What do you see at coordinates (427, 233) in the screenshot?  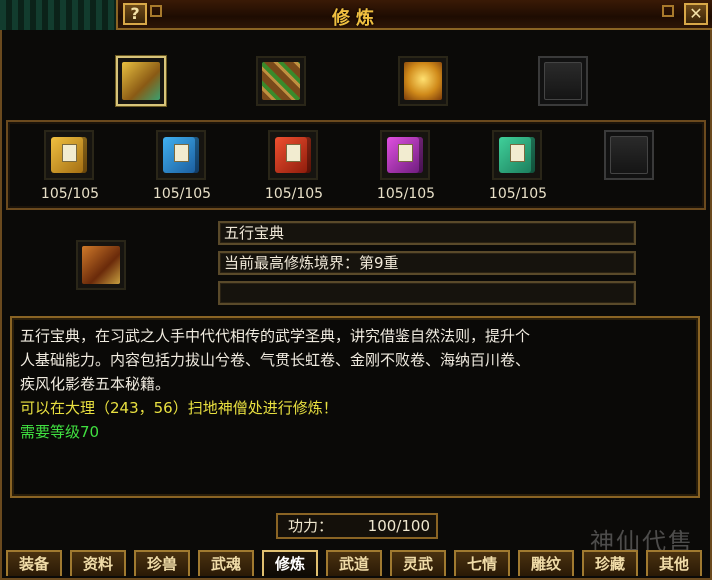 I see `item-name-field: 五行宝典` at bounding box center [427, 233].